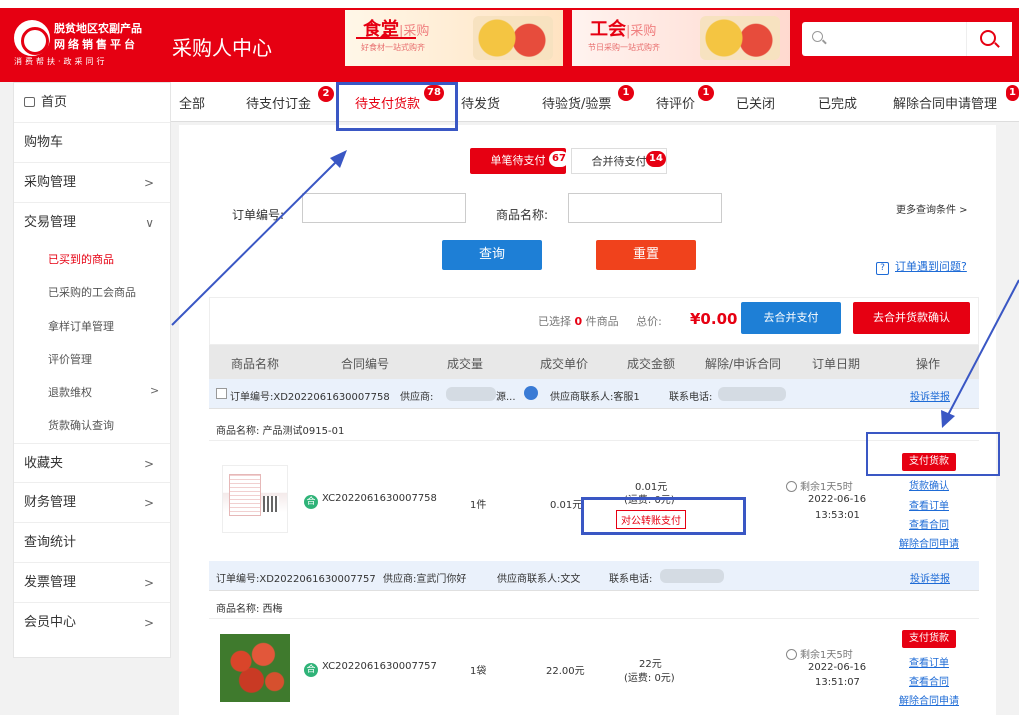 The image size is (1019, 715). I want to click on sidebar-sub-refund: 退款维权 >, so click(103, 392).